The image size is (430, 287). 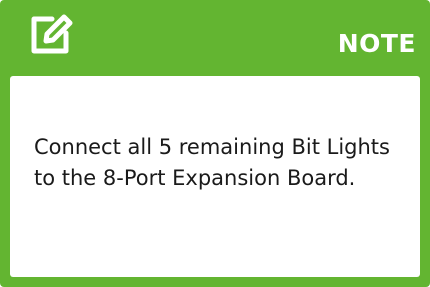 I want to click on note-title: NOTE, so click(x=376, y=43).